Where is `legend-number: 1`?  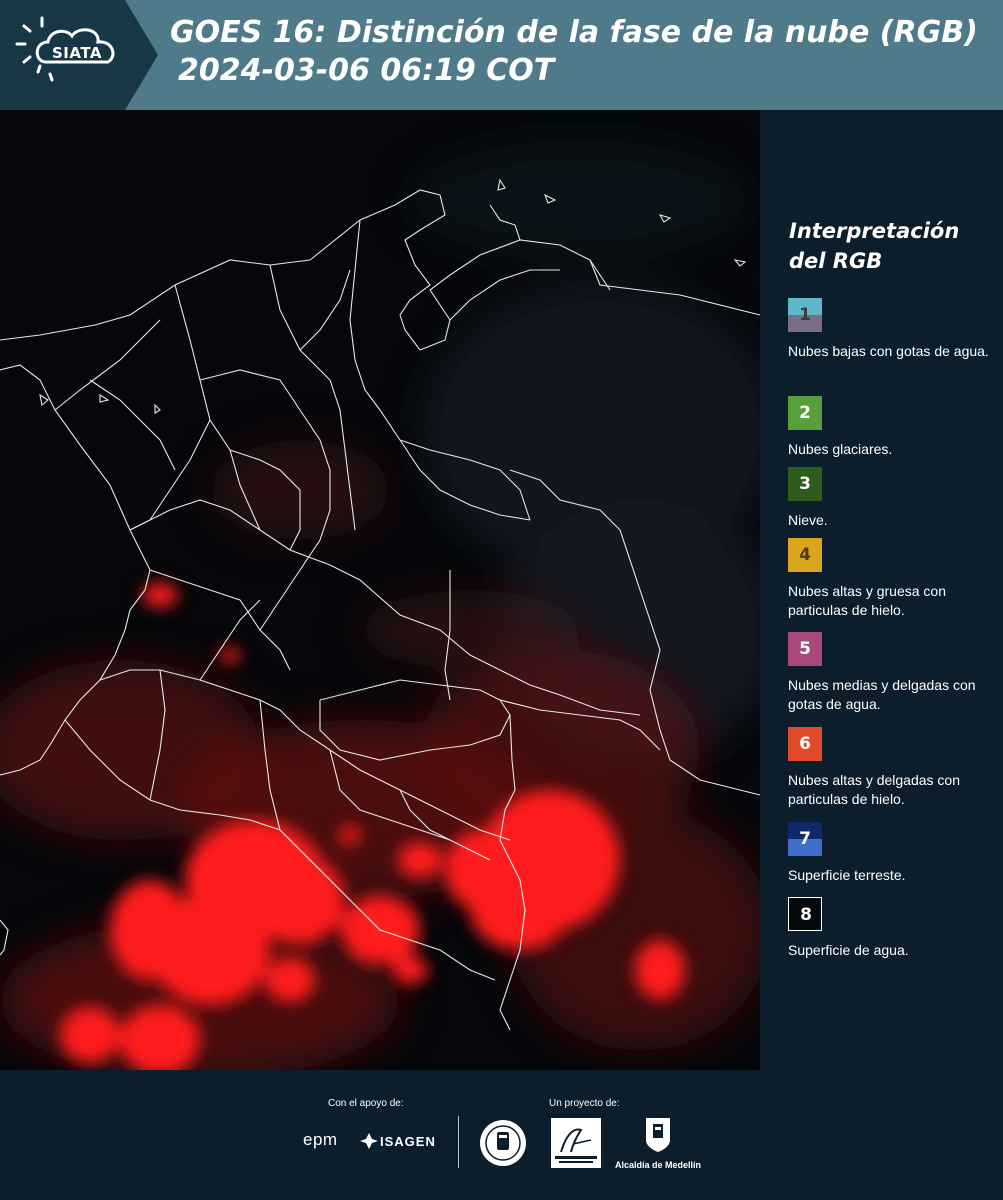 legend-number: 1 is located at coordinates (805, 315).